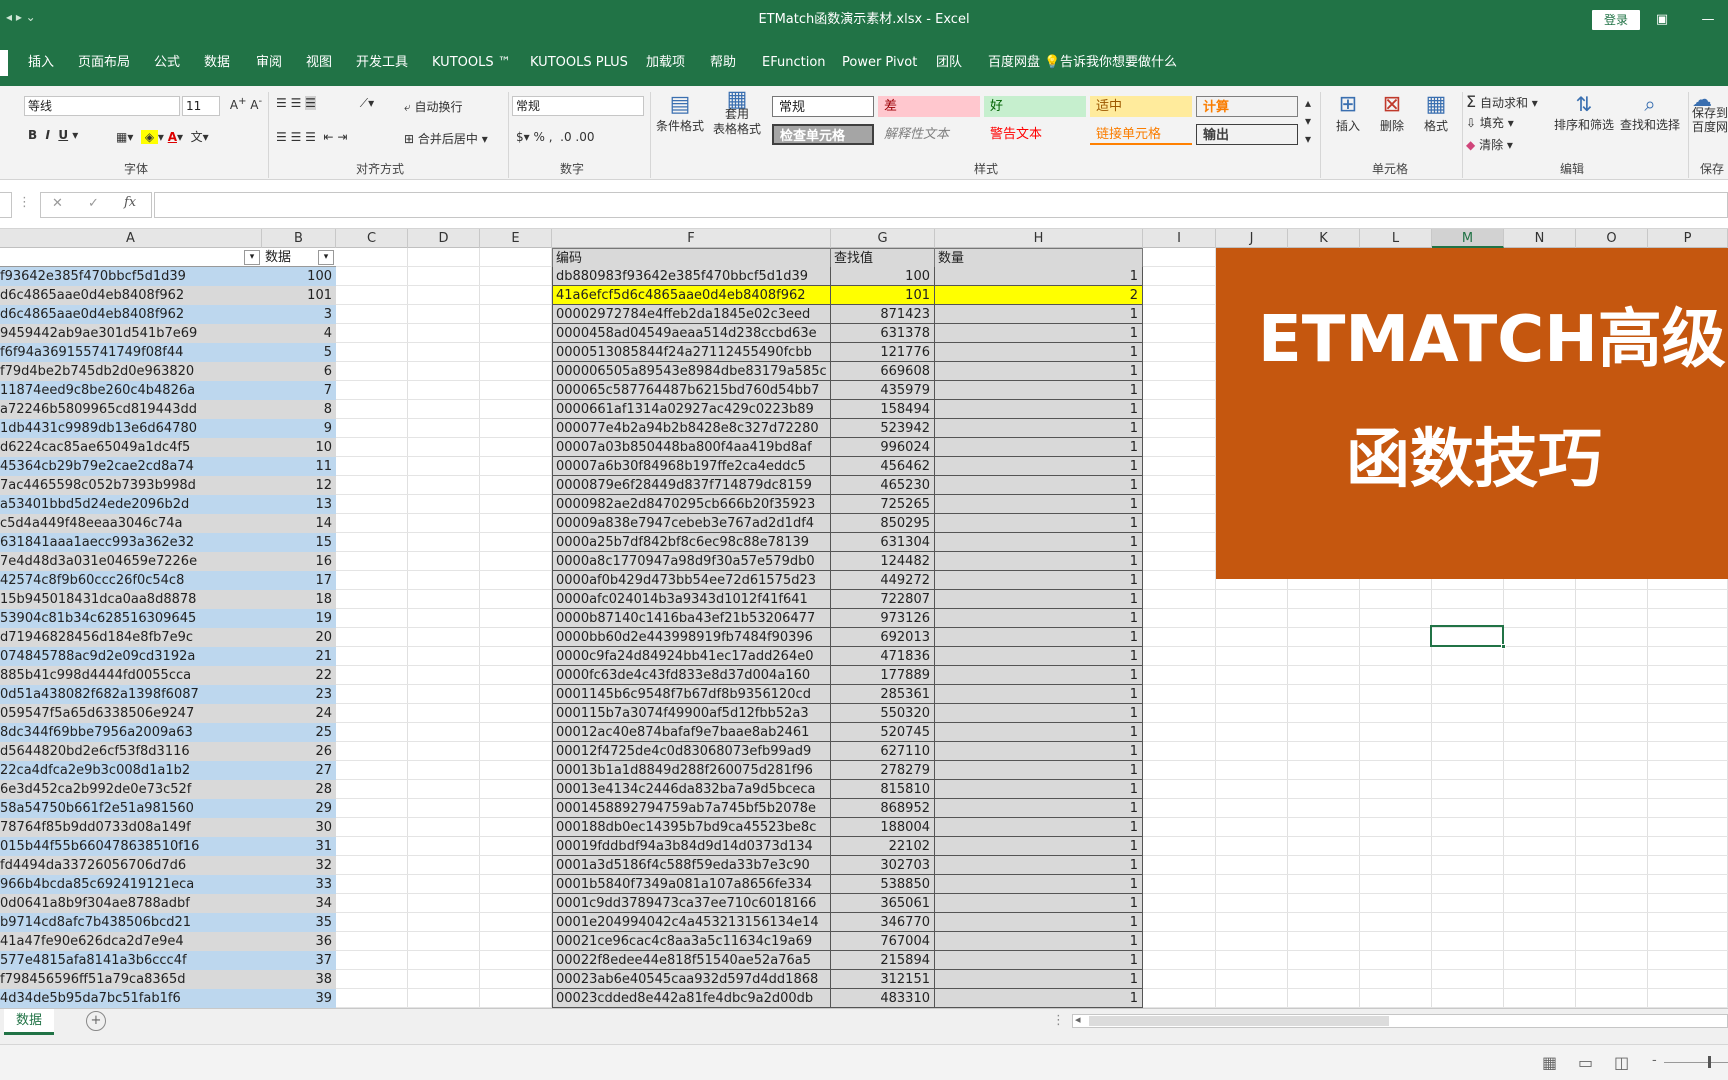  What do you see at coordinates (131, 257) in the screenshot?
I see `header-cell-a` at bounding box center [131, 257].